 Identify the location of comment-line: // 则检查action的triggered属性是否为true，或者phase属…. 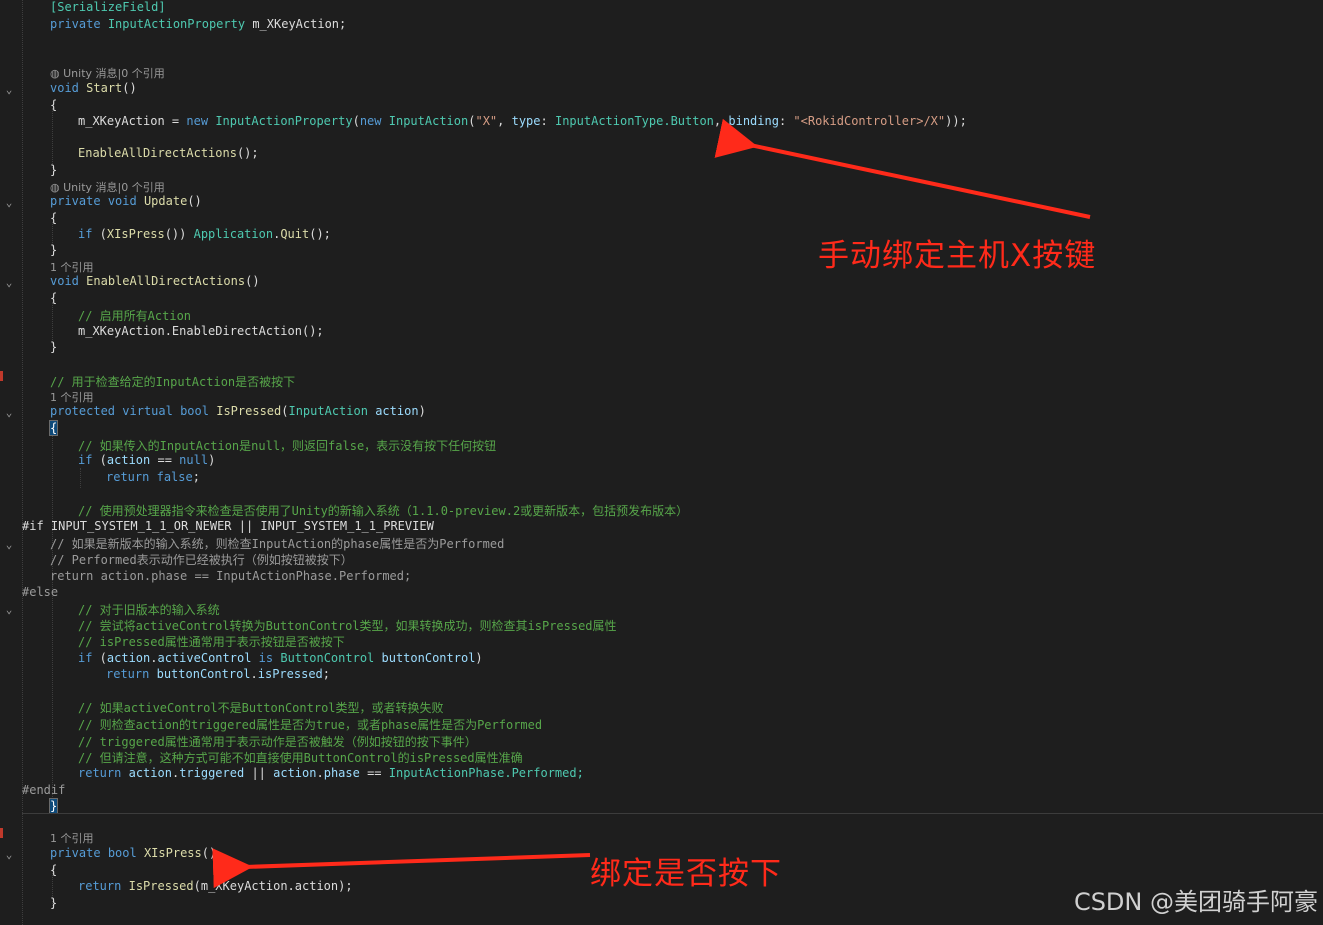
(310, 725).